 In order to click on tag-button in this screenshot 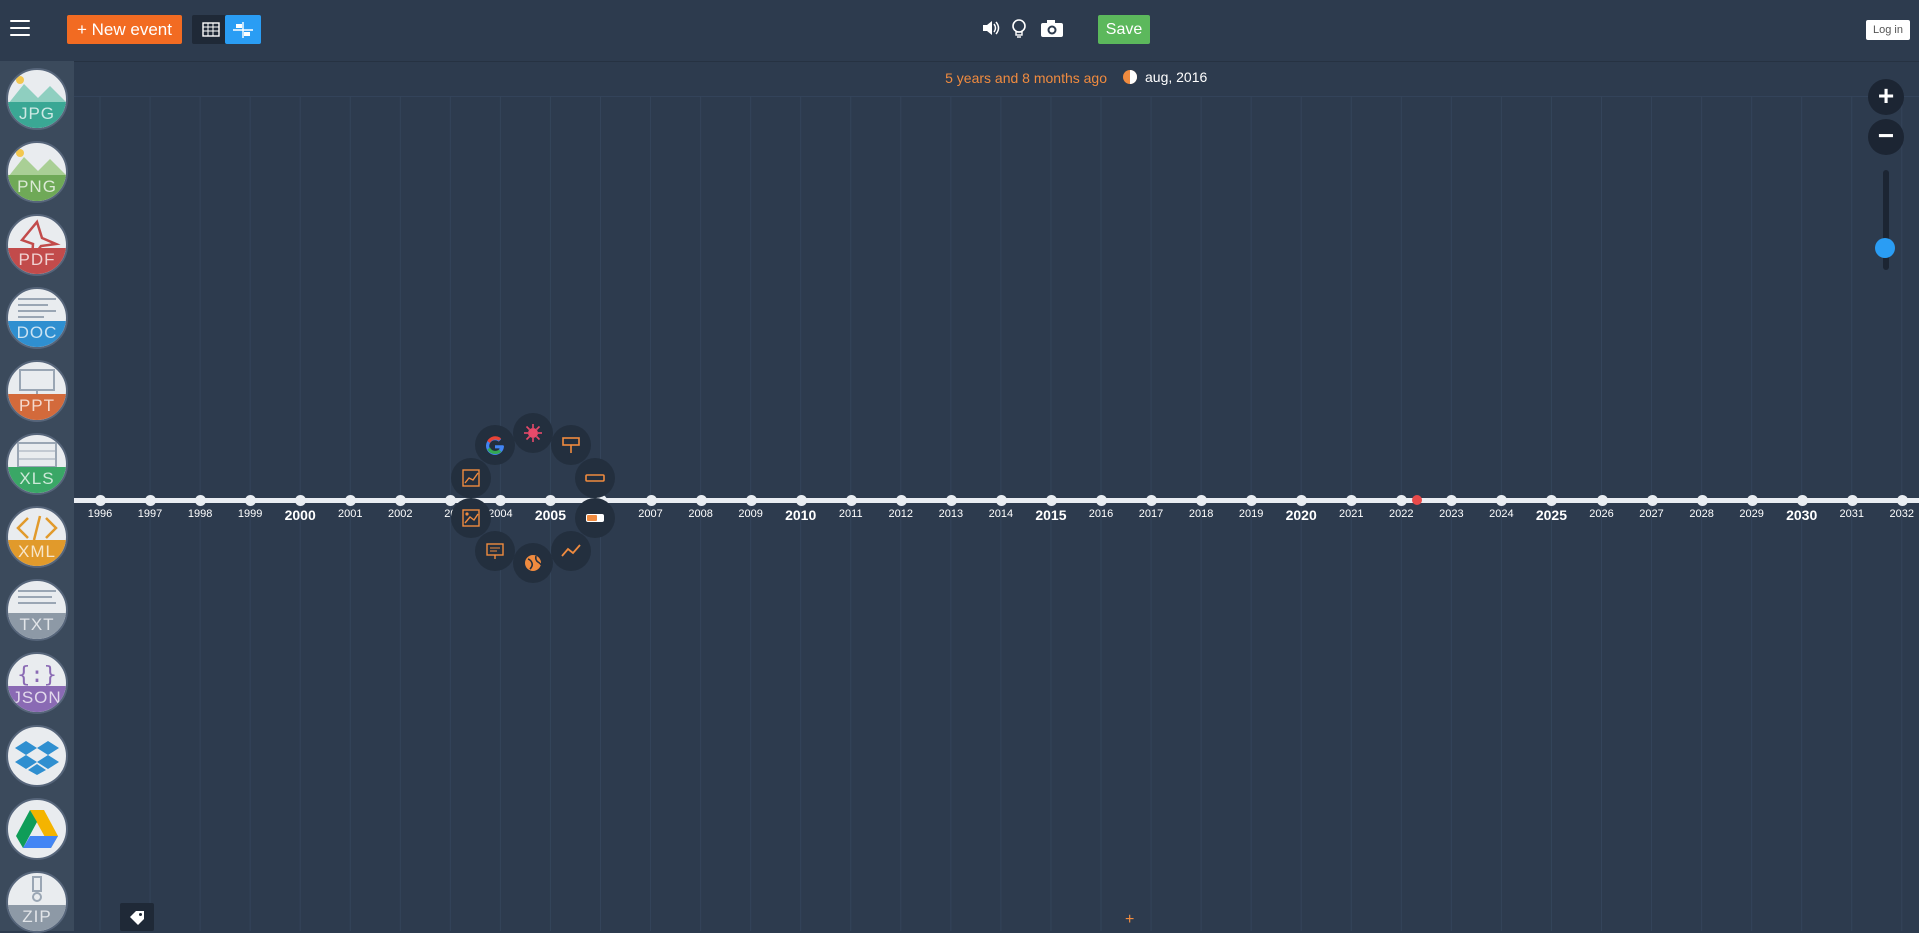, I will do `click(137, 917)`.